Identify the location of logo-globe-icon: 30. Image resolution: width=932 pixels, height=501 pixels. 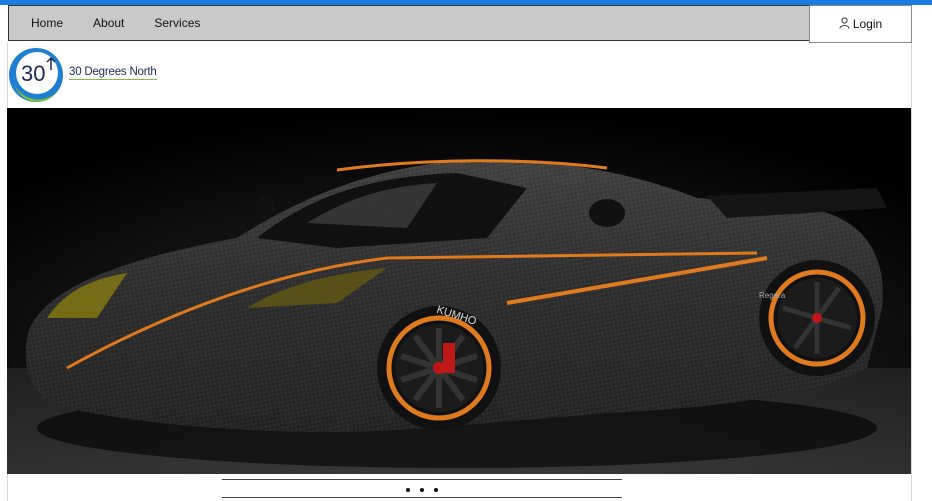
(36, 75).